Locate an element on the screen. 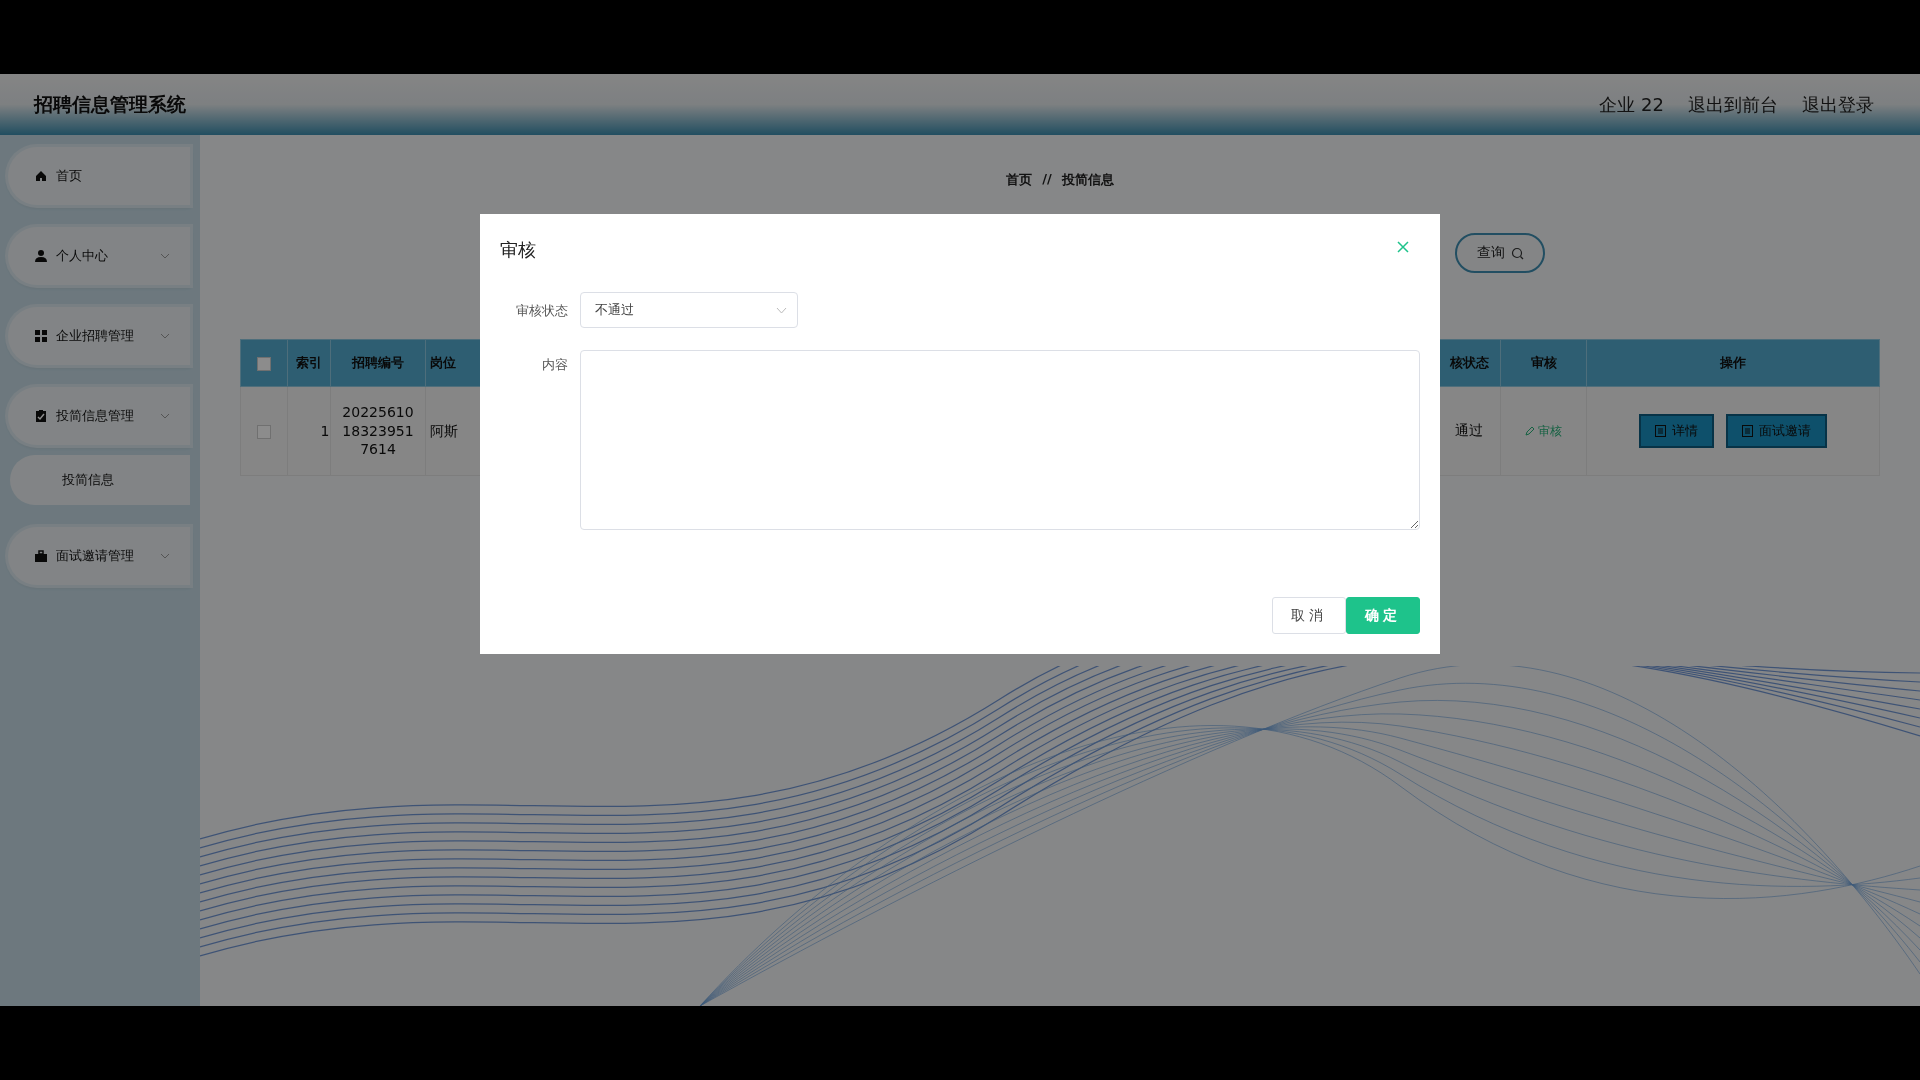 The width and height of the screenshot is (1920, 1080). field-label: 内容 is located at coordinates (554, 365).